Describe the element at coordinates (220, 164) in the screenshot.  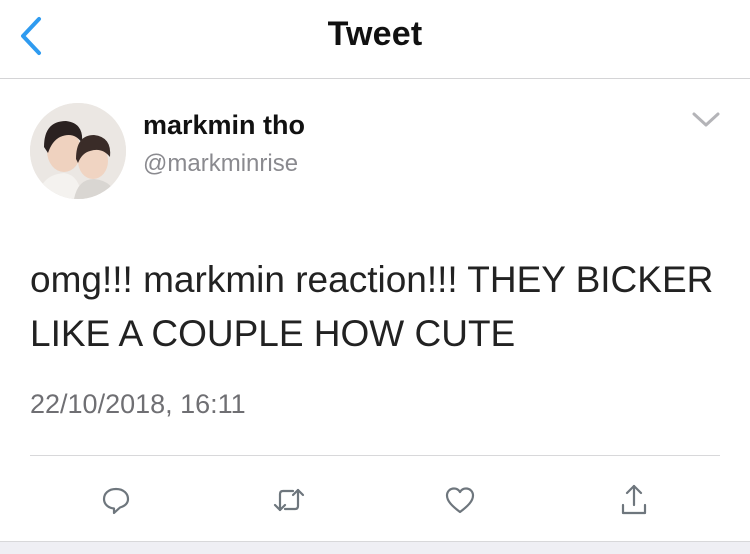
I see `user-handle: @markminrise` at that location.